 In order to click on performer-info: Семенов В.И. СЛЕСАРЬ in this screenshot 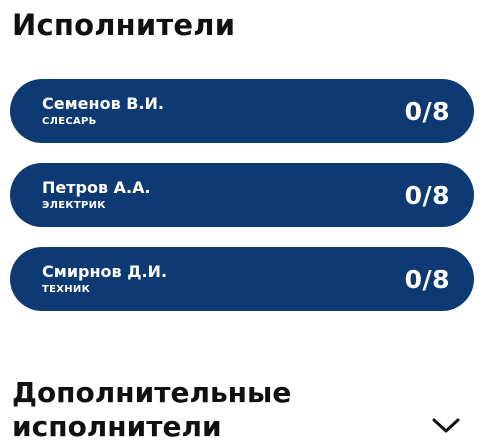, I will do `click(103, 111)`.